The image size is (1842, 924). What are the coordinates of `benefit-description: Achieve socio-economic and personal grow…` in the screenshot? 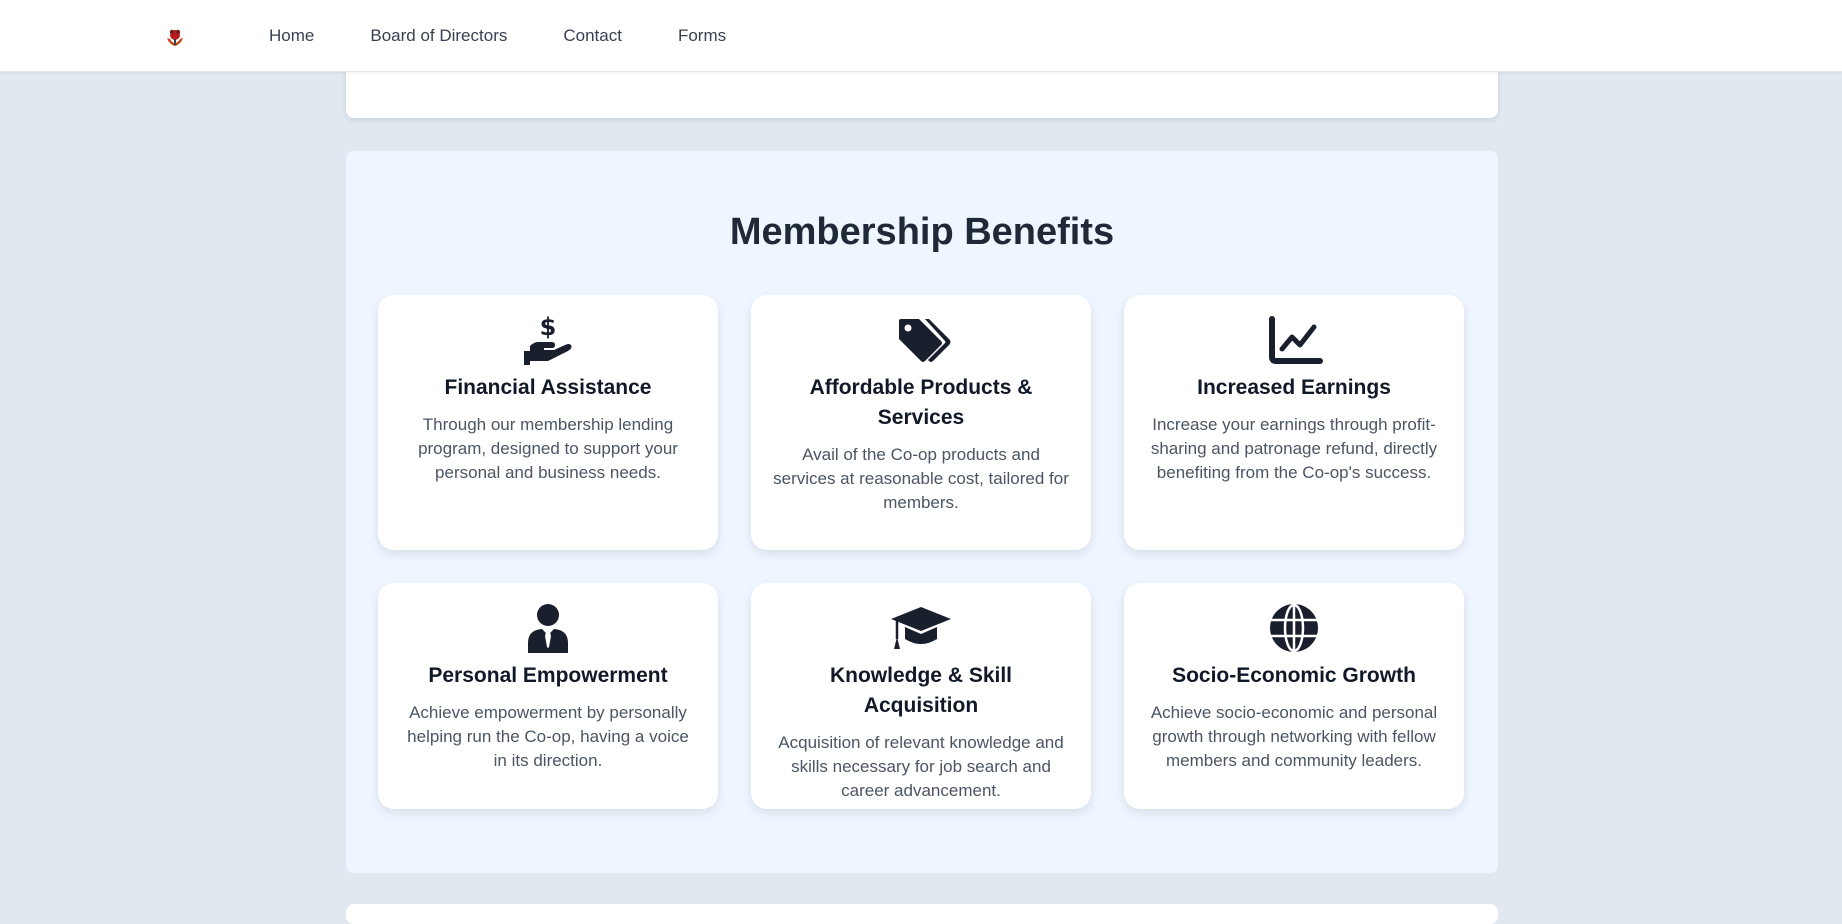 It's located at (1294, 736).